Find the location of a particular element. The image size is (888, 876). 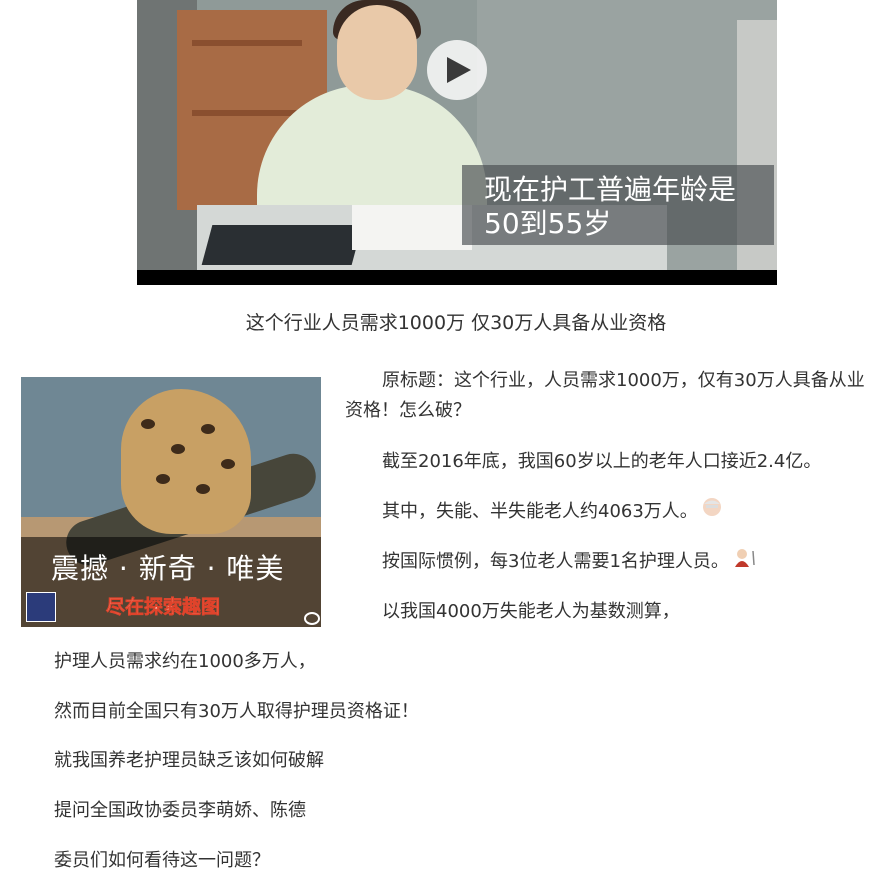

video-subtitle-line2: 50到55岁 is located at coordinates (548, 223).